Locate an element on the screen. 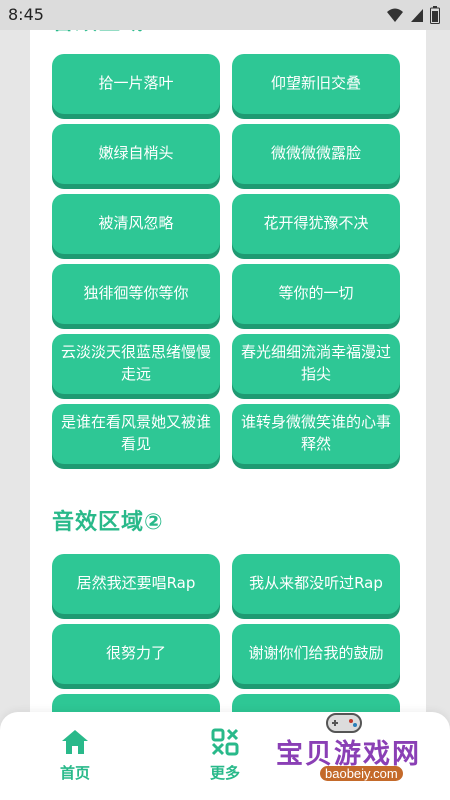  status-icons is located at coordinates (413, 15).